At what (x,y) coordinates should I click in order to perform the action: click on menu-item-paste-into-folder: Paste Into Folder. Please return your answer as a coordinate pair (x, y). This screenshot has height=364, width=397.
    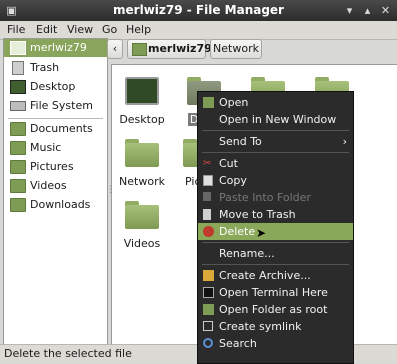
    Looking at the image, I should click on (275, 197).